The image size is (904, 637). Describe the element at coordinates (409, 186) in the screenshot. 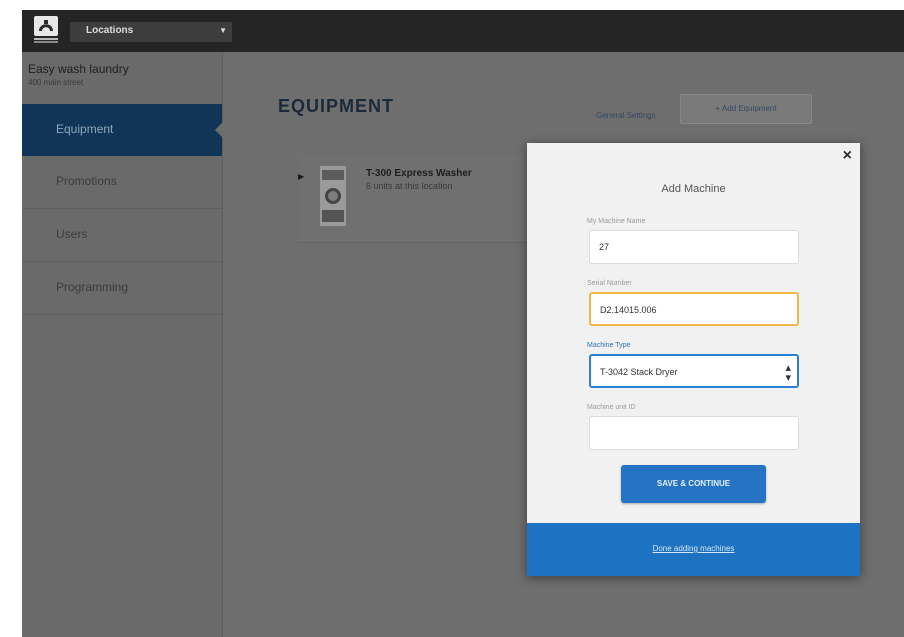

I see `equipment-subtitle: 6 units at this location` at that location.